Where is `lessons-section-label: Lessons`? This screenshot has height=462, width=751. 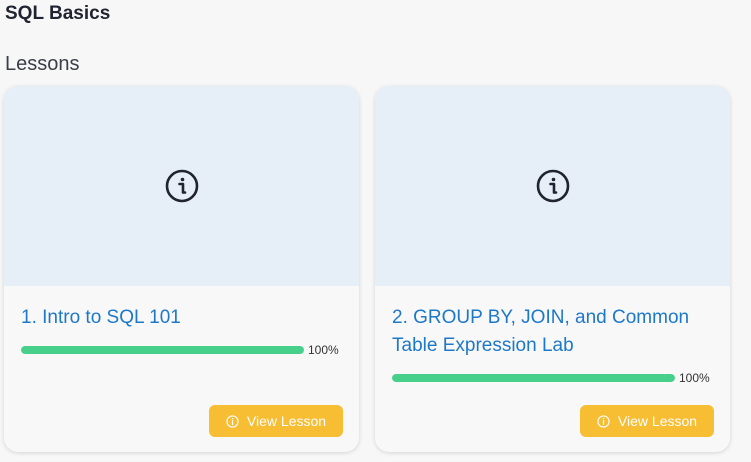
lessons-section-label: Lessons is located at coordinates (42, 64).